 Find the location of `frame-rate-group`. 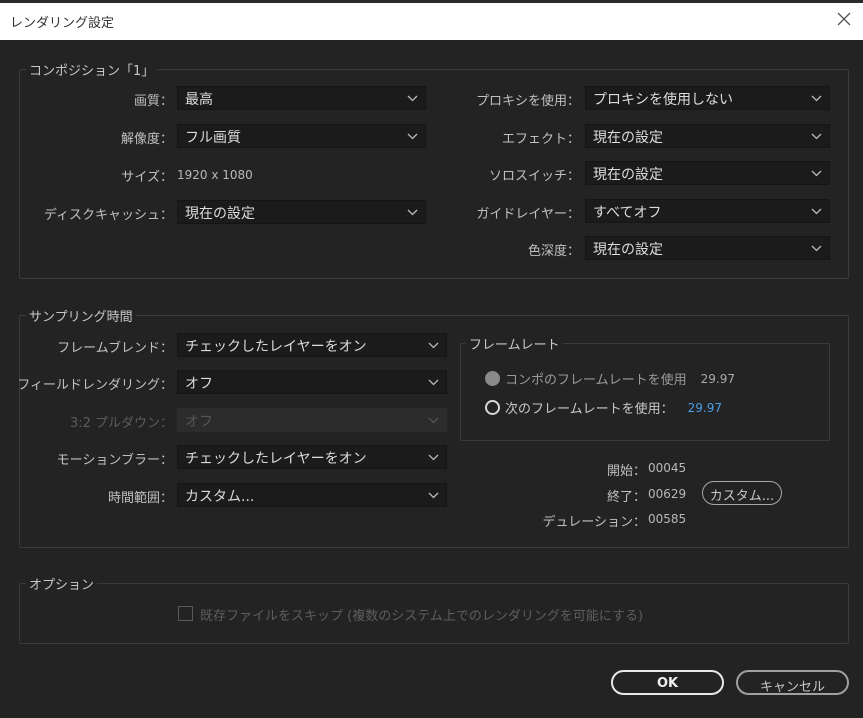

frame-rate-group is located at coordinates (645, 392).